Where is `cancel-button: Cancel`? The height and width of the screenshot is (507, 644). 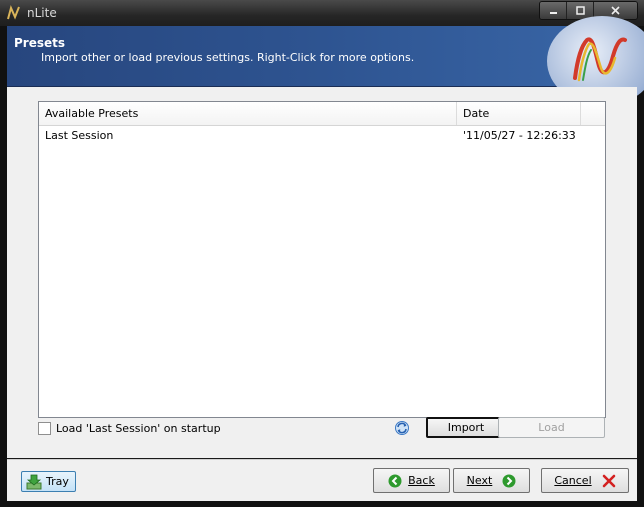 cancel-button: Cancel is located at coordinates (585, 480).